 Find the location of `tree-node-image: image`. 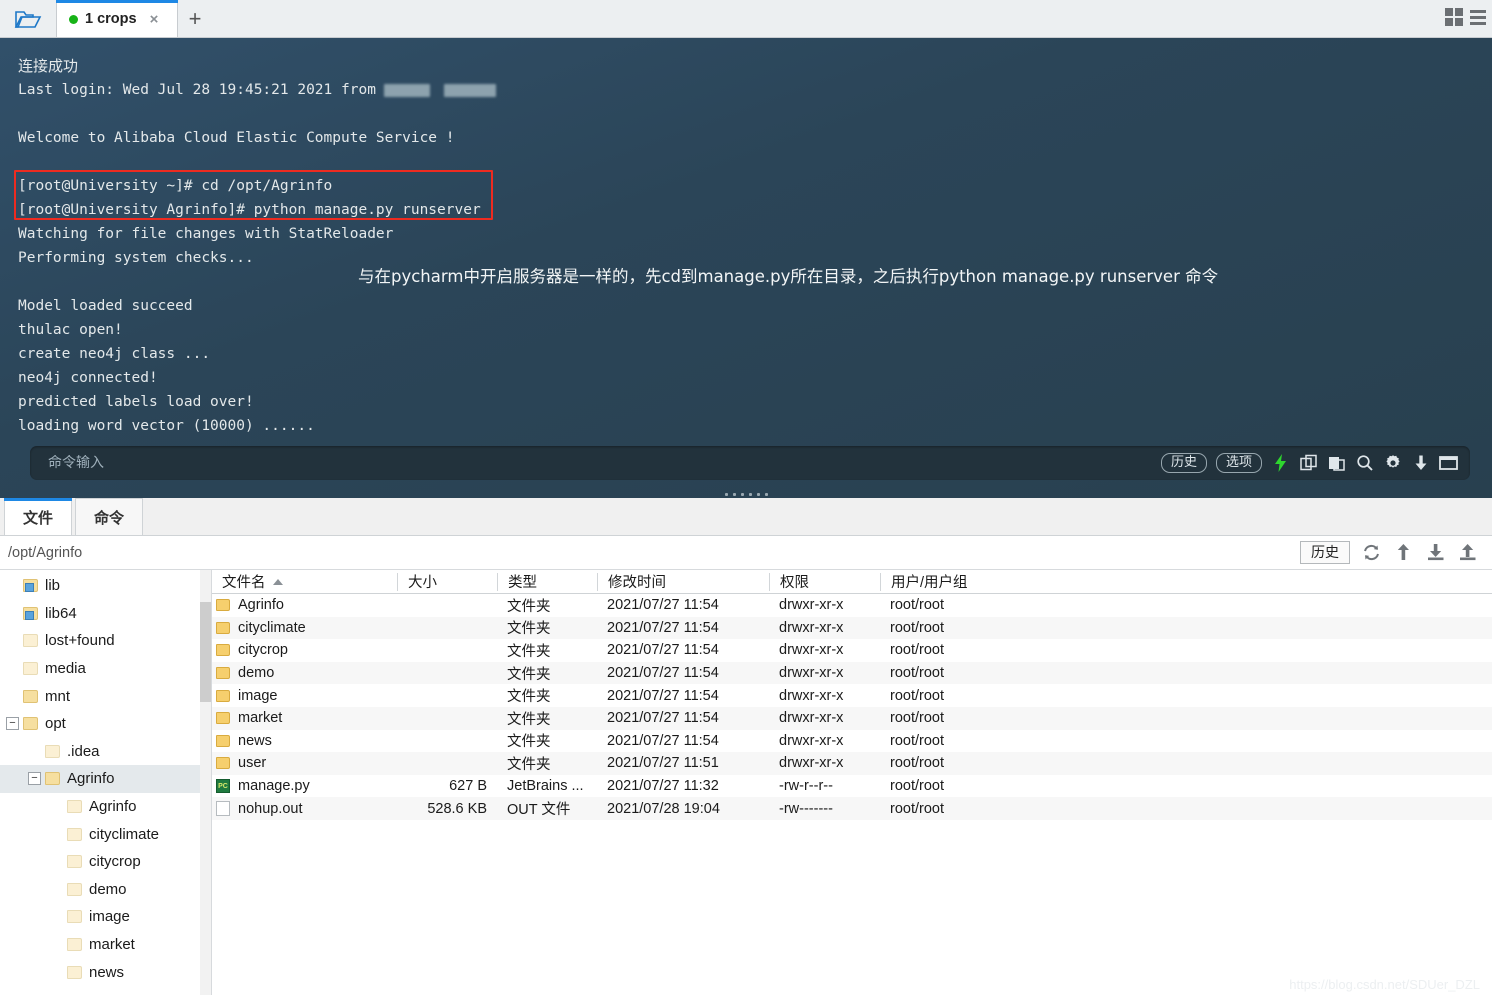

tree-node-image: image is located at coordinates (105, 917).